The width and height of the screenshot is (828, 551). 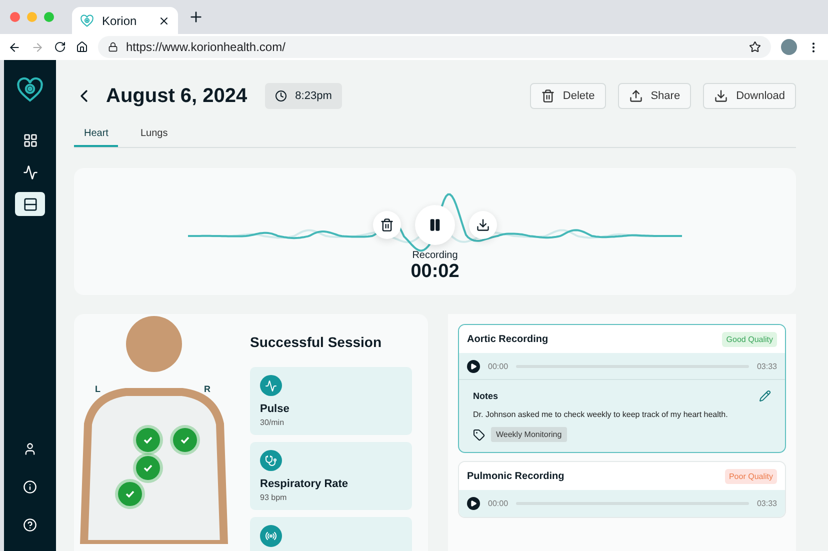 What do you see at coordinates (120, 21) in the screenshot?
I see `tab-title: Korion` at bounding box center [120, 21].